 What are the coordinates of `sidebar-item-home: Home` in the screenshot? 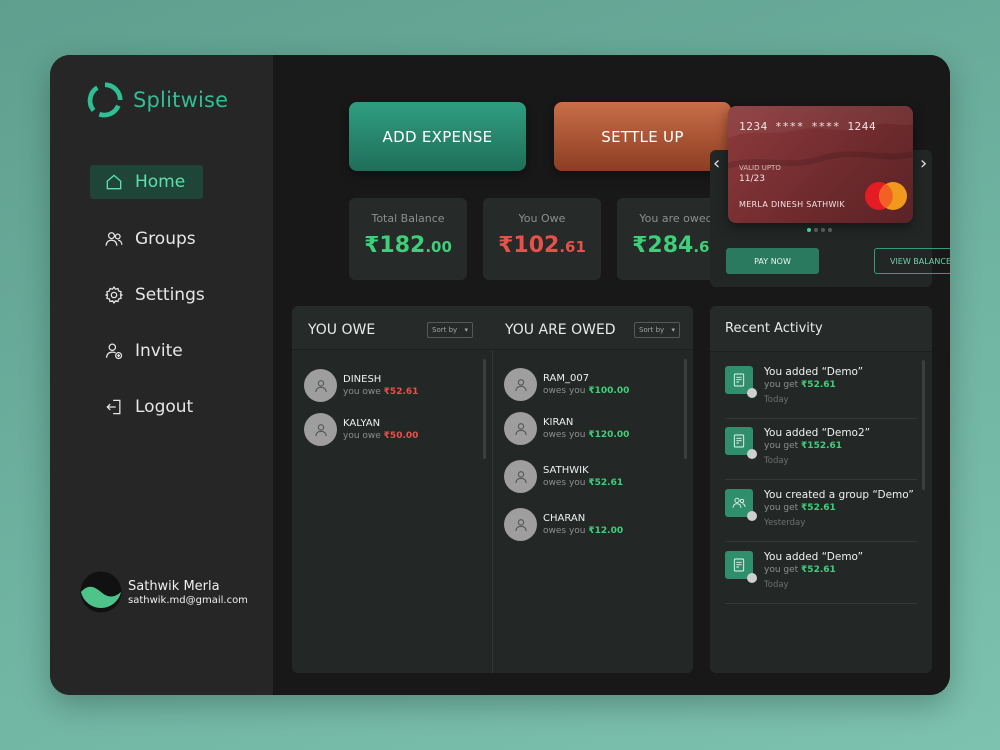 It's located at (146, 182).